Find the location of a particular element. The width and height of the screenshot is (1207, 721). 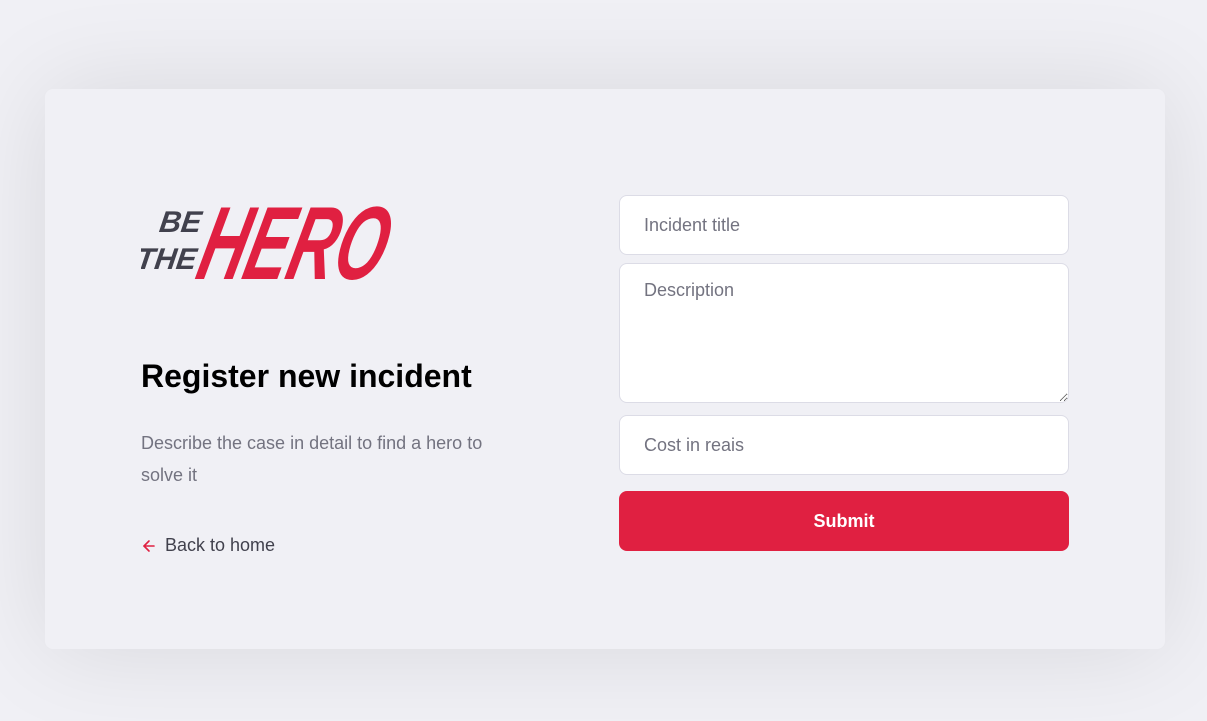

submit-button: Submit is located at coordinates (844, 521).